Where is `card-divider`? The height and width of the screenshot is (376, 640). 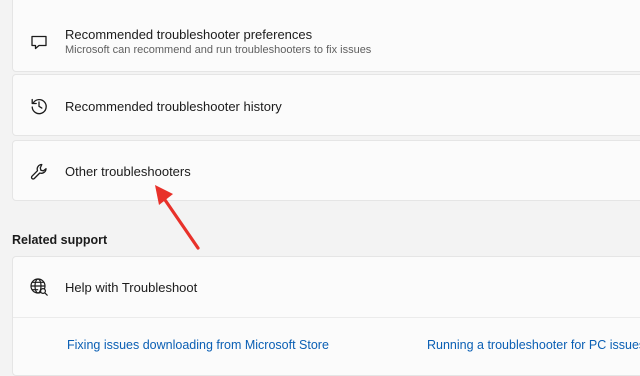
card-divider is located at coordinates (326, 317).